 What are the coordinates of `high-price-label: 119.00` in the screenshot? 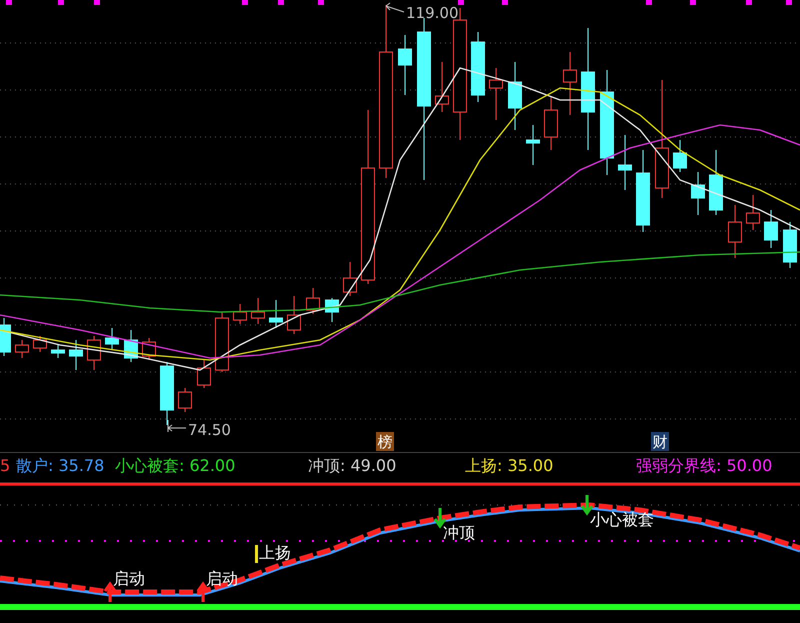 It's located at (432, 13).